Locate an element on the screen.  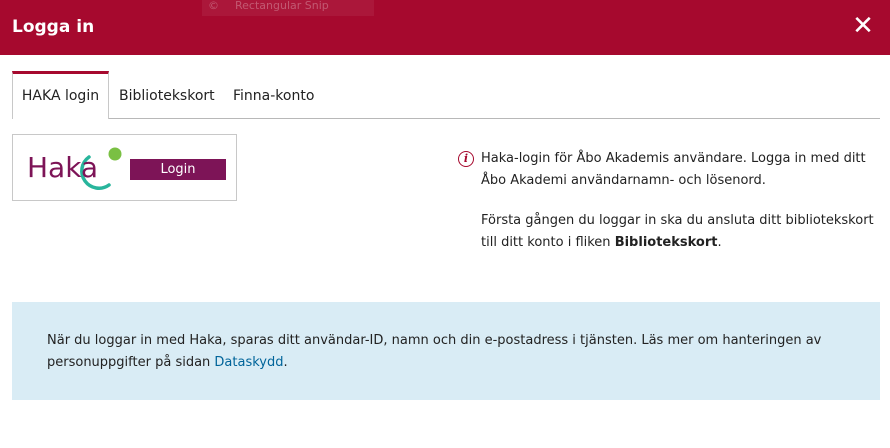
rectangular-snip-ghost: © Rectangular Snip is located at coordinates (288, 8).